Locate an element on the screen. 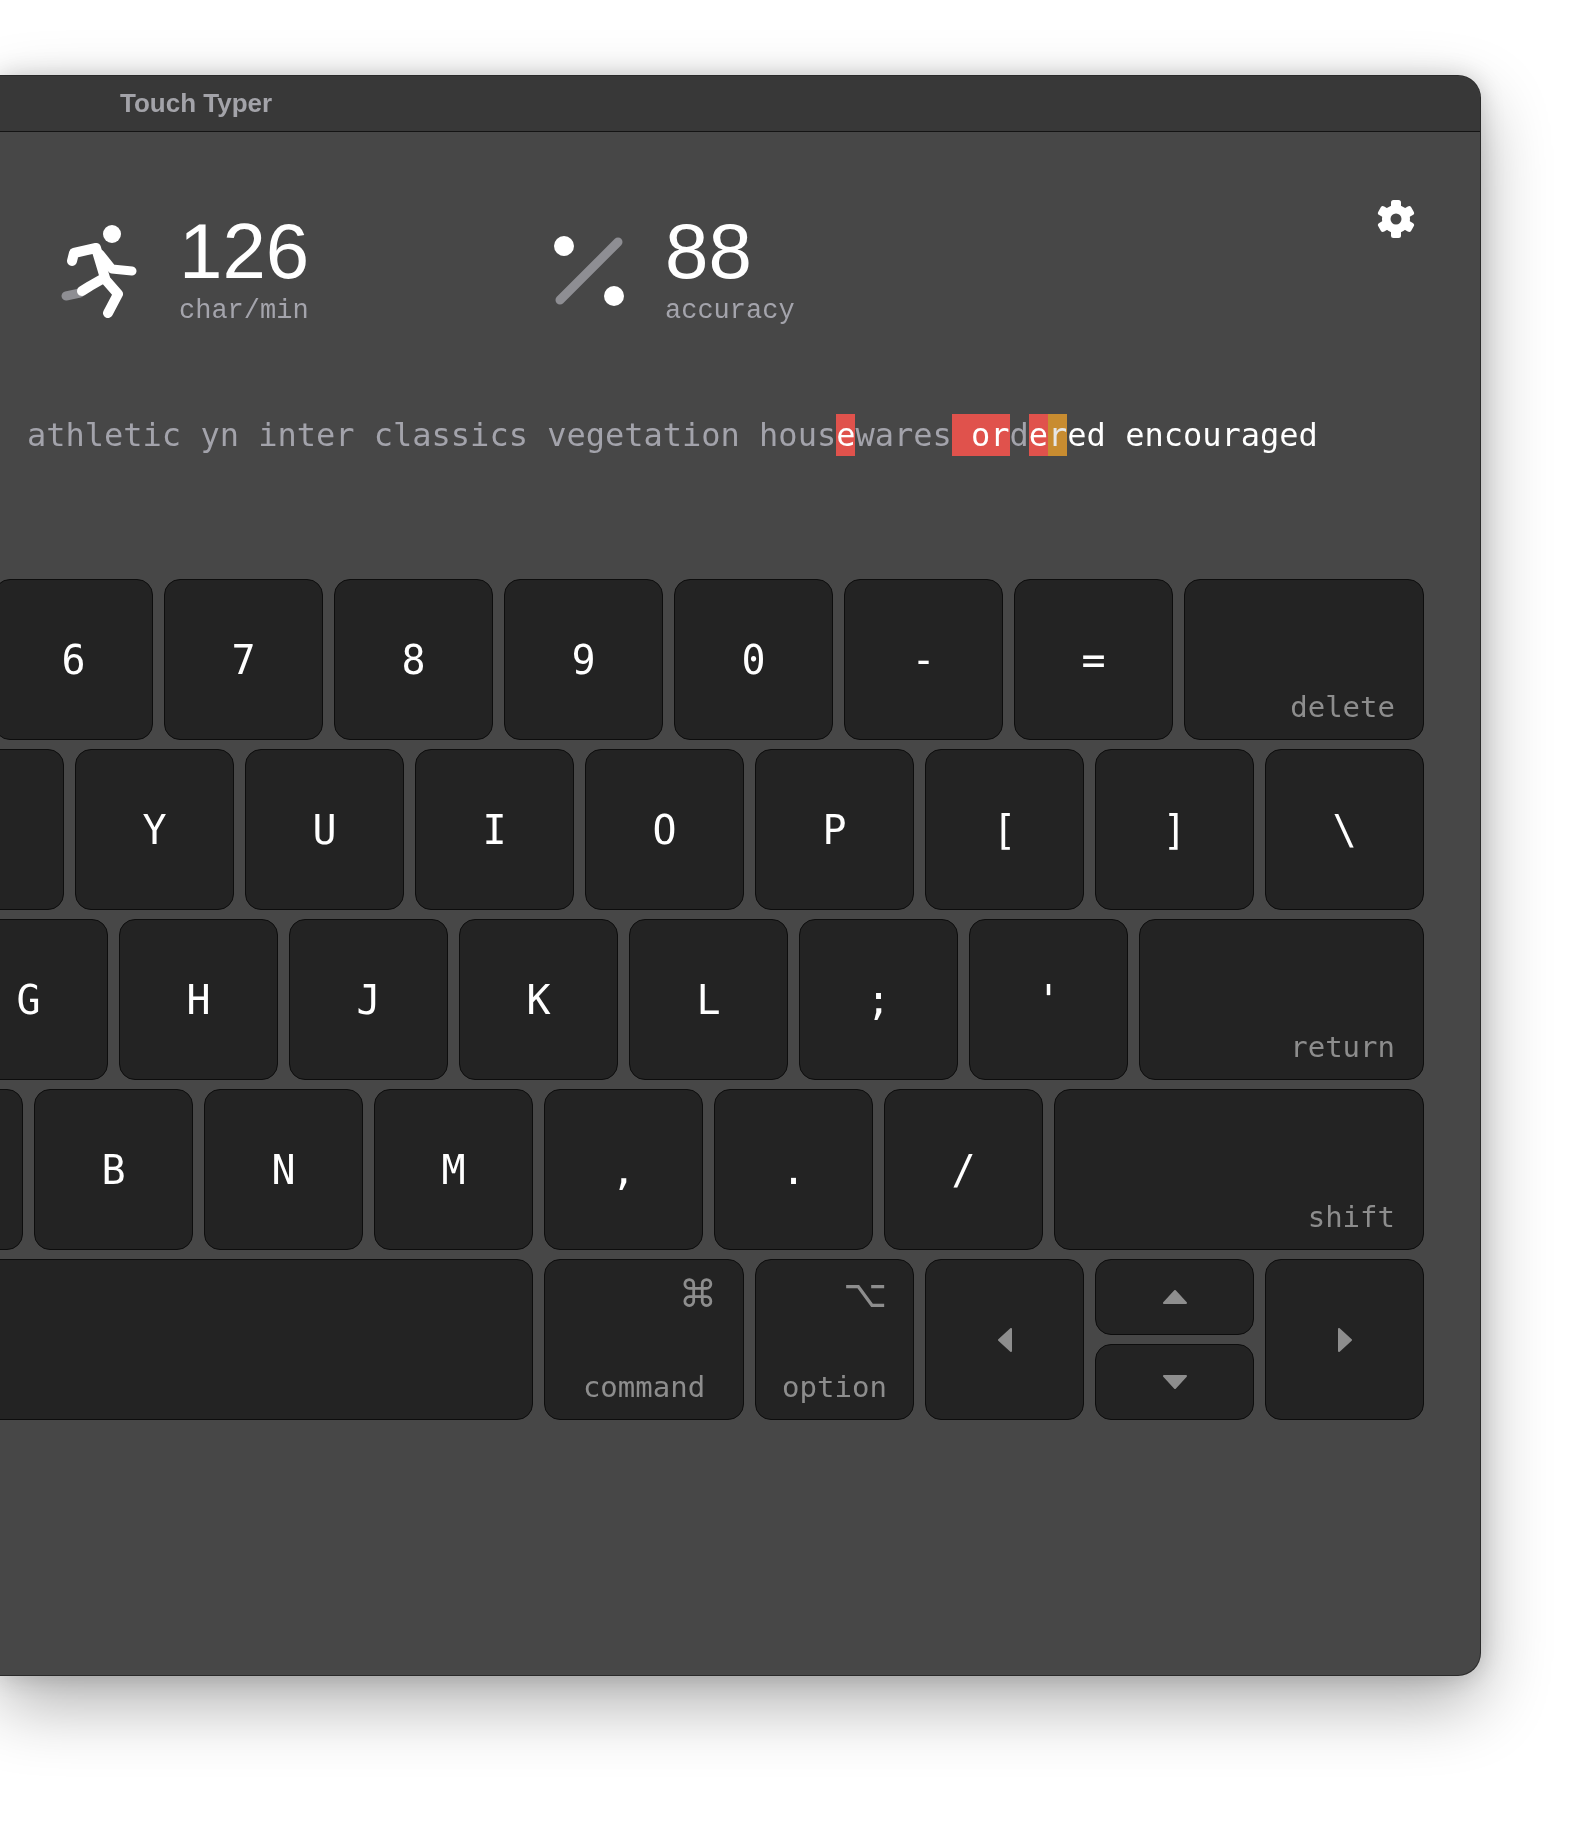 The height and width of the screenshot is (1824, 1591). key: . is located at coordinates (793, 1169).